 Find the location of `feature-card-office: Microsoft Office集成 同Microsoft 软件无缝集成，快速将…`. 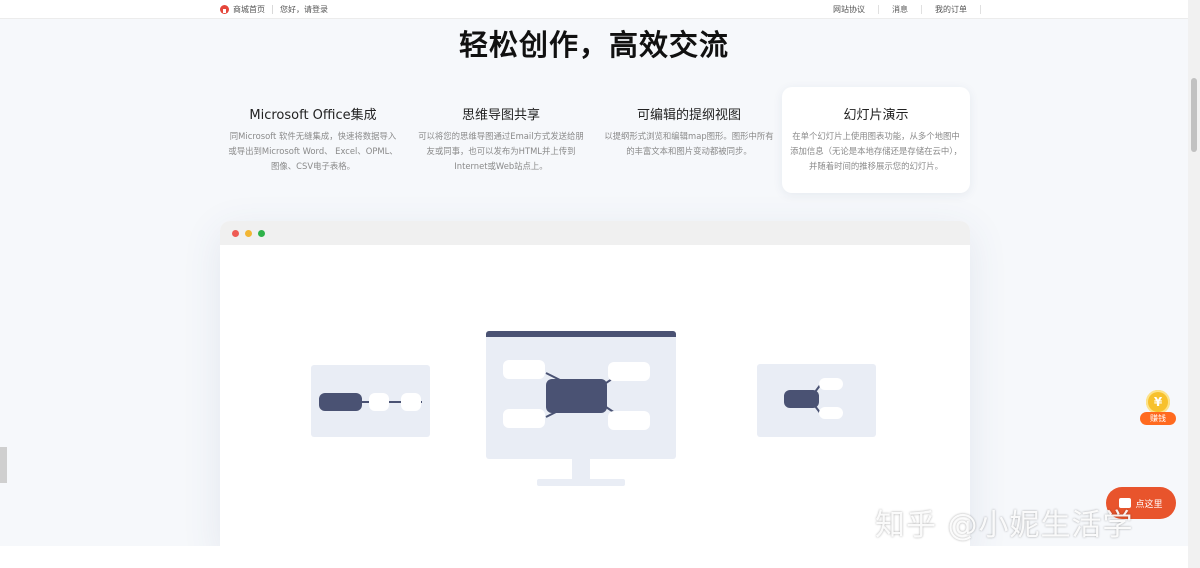

feature-card-office: Microsoft Office集成 同Microsoft 软件无缝集成，快速将… is located at coordinates (313, 140).